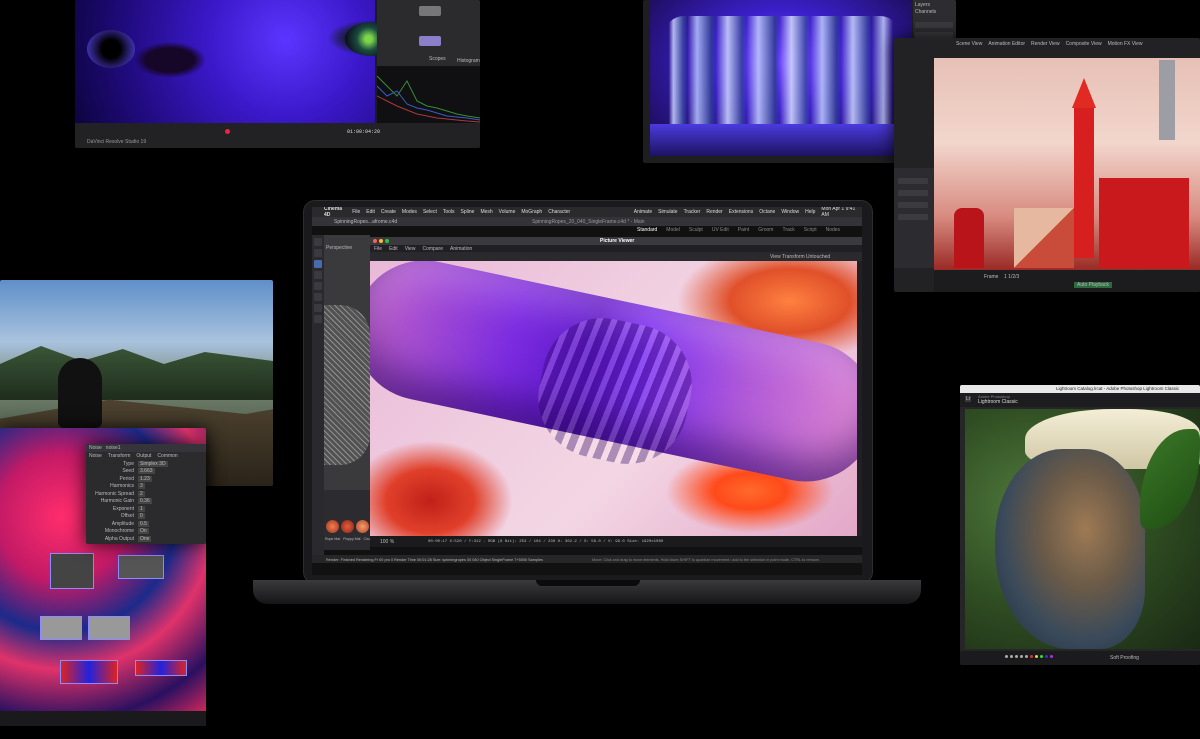 This screenshot has width=1200, height=739. Describe the element at coordinates (95, 448) in the screenshot. I see `td-tab: Noise` at that location.